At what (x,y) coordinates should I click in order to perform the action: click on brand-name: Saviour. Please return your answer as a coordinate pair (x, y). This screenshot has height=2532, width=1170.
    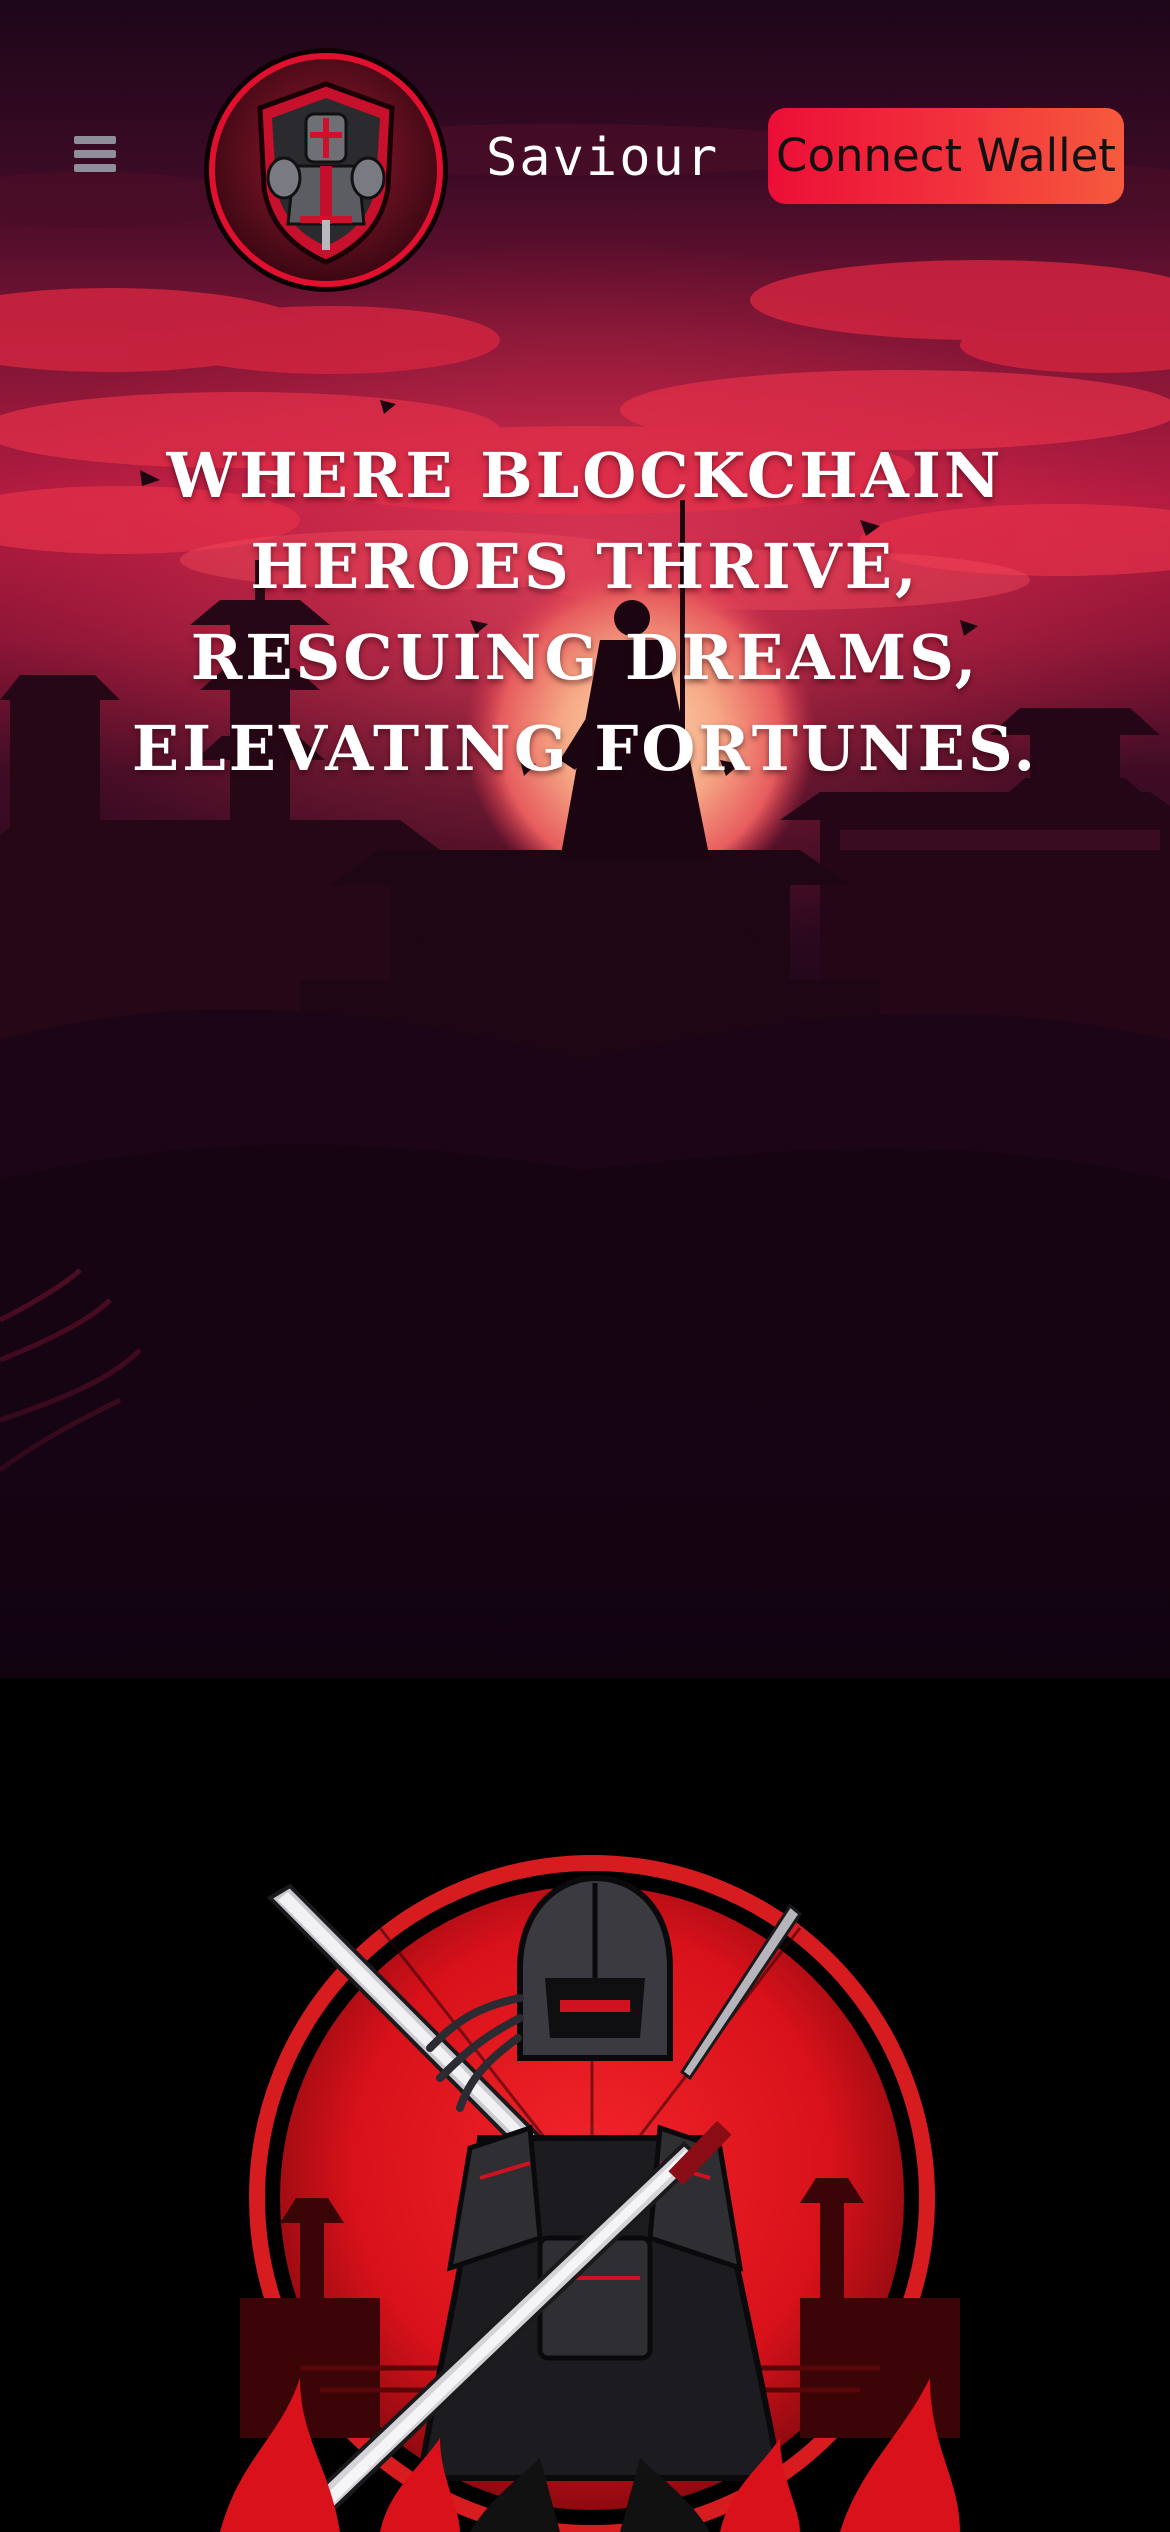
    Looking at the image, I should click on (603, 158).